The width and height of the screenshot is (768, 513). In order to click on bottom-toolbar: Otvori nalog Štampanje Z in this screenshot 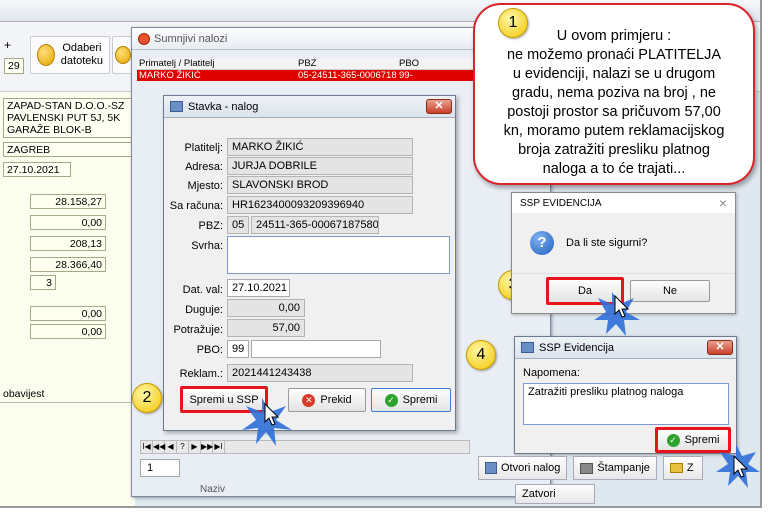, I will do `click(619, 469)`.